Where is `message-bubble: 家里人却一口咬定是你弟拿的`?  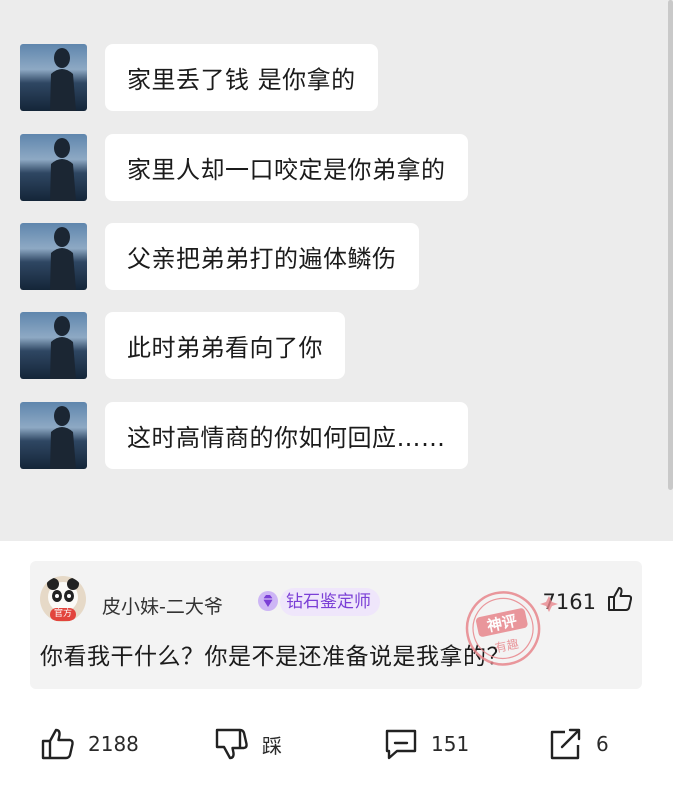
message-bubble: 家里人却一口咬定是你弟拿的 is located at coordinates (286, 167).